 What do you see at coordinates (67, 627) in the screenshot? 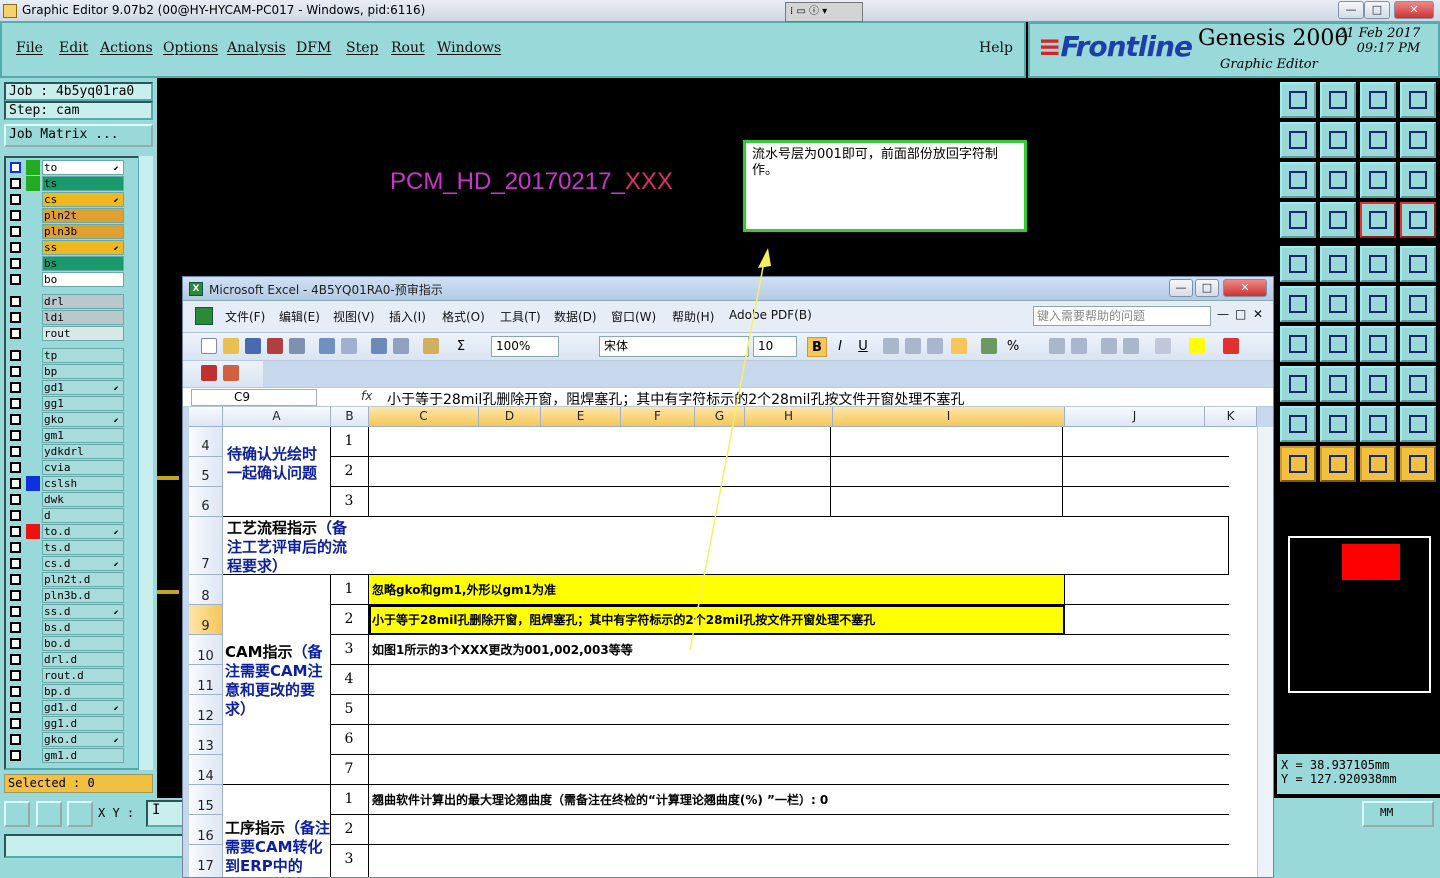
I see `layer-row-bs-d: bs.d` at bounding box center [67, 627].